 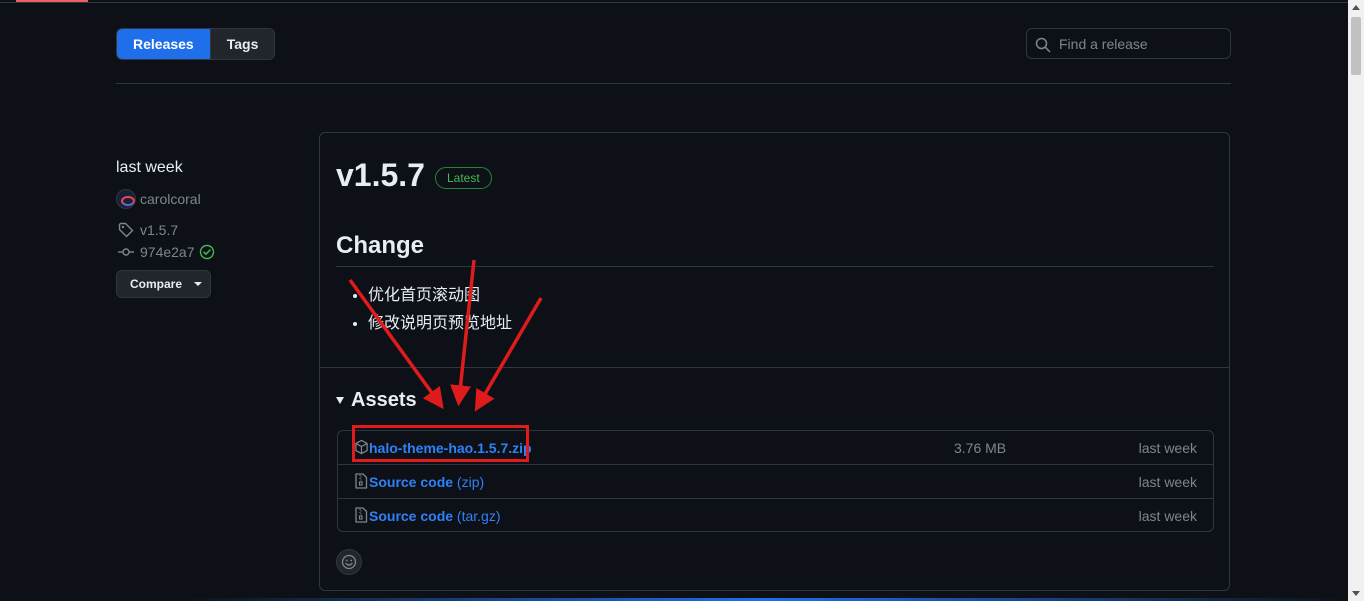 I want to click on list-item: 优化首页滚动图, so click(x=440, y=296).